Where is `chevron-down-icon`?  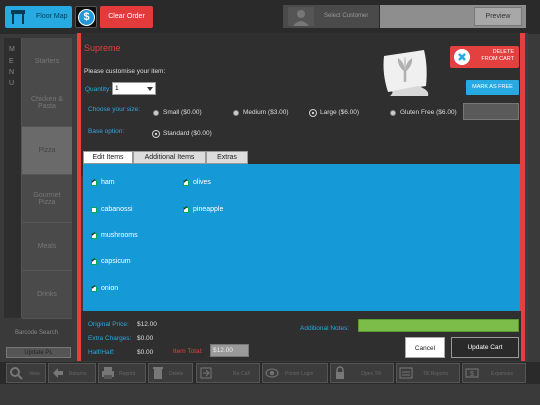 chevron-down-icon is located at coordinates (150, 89).